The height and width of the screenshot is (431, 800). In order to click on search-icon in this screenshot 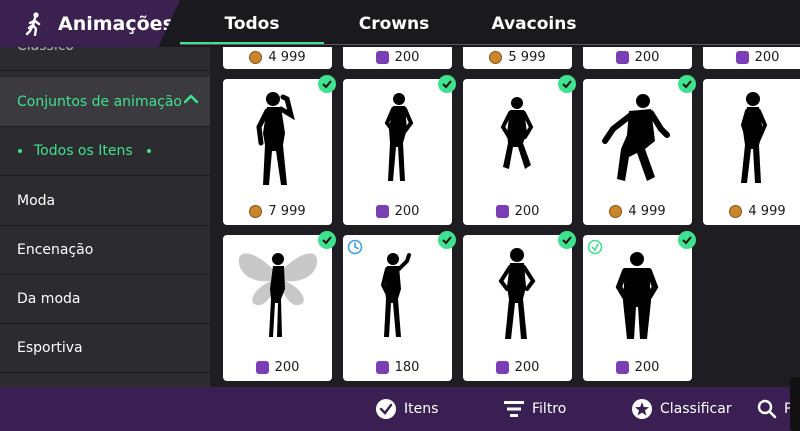, I will do `click(767, 409)`.